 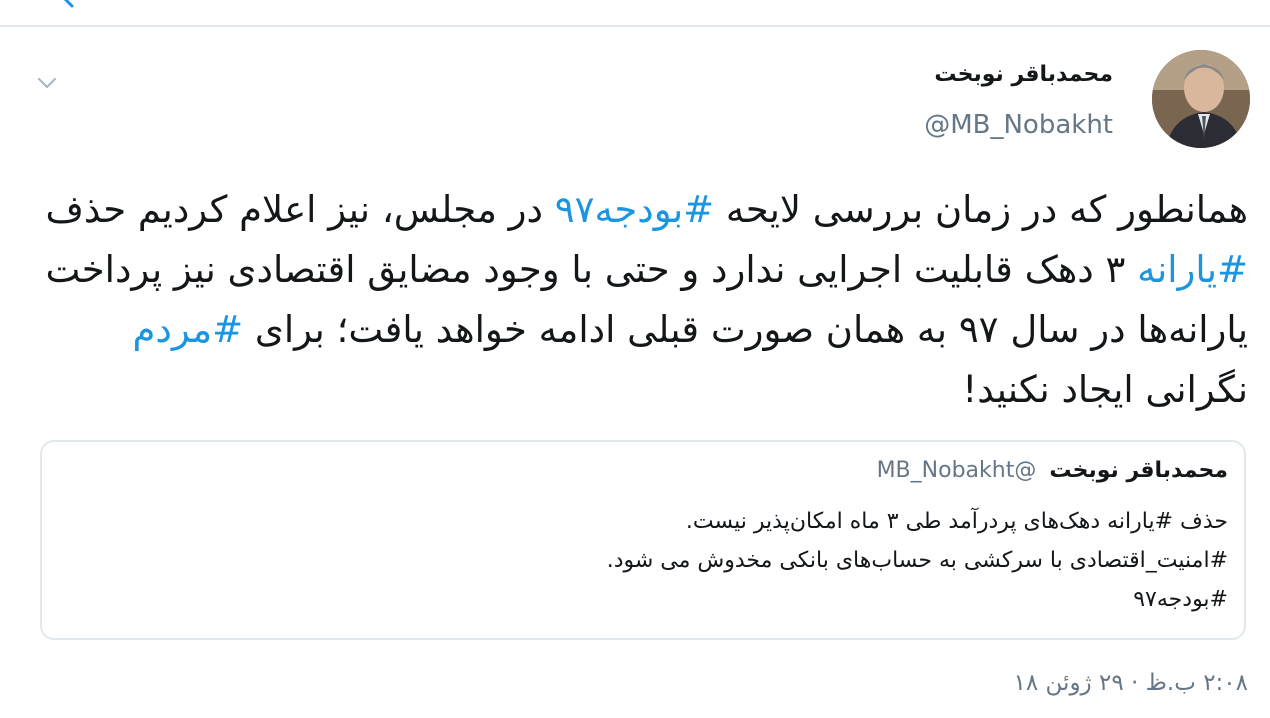 What do you see at coordinates (1023, 74) in the screenshot?
I see `author-display-name: محمدباقر نوبخت` at bounding box center [1023, 74].